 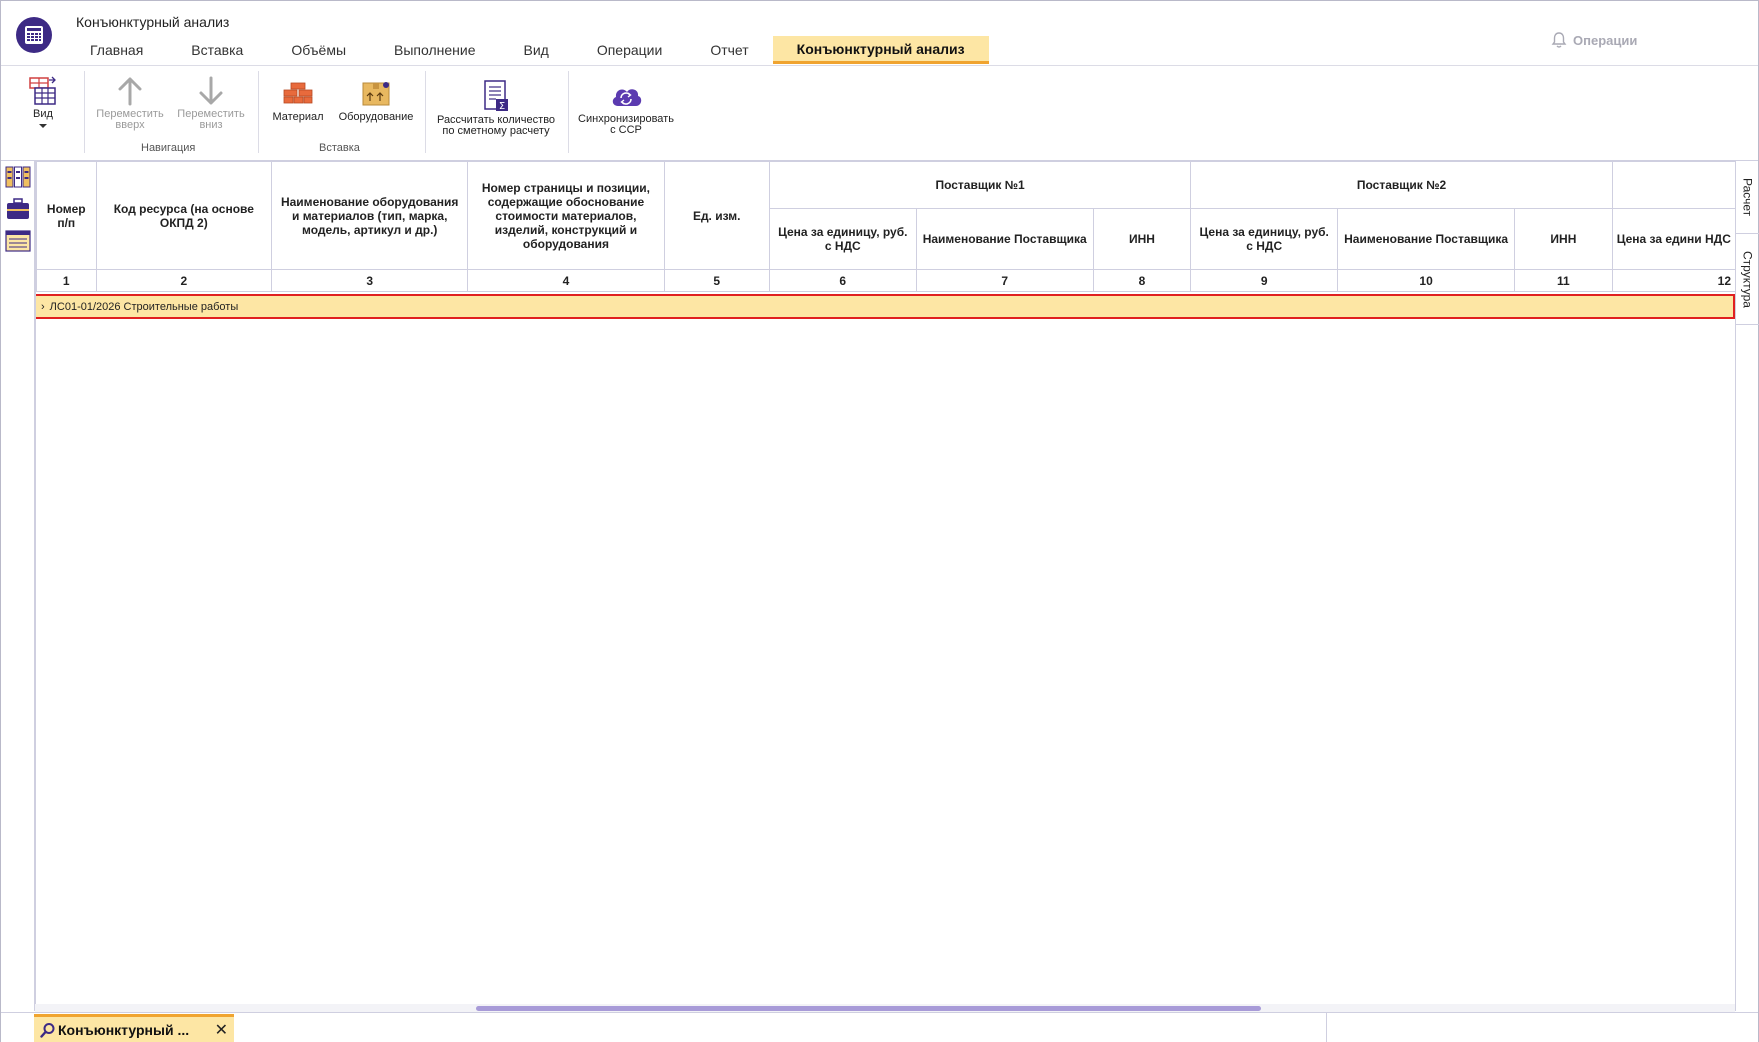 What do you see at coordinates (626, 109) in the screenshot?
I see `sync-button: Синхронизировать с ССР` at bounding box center [626, 109].